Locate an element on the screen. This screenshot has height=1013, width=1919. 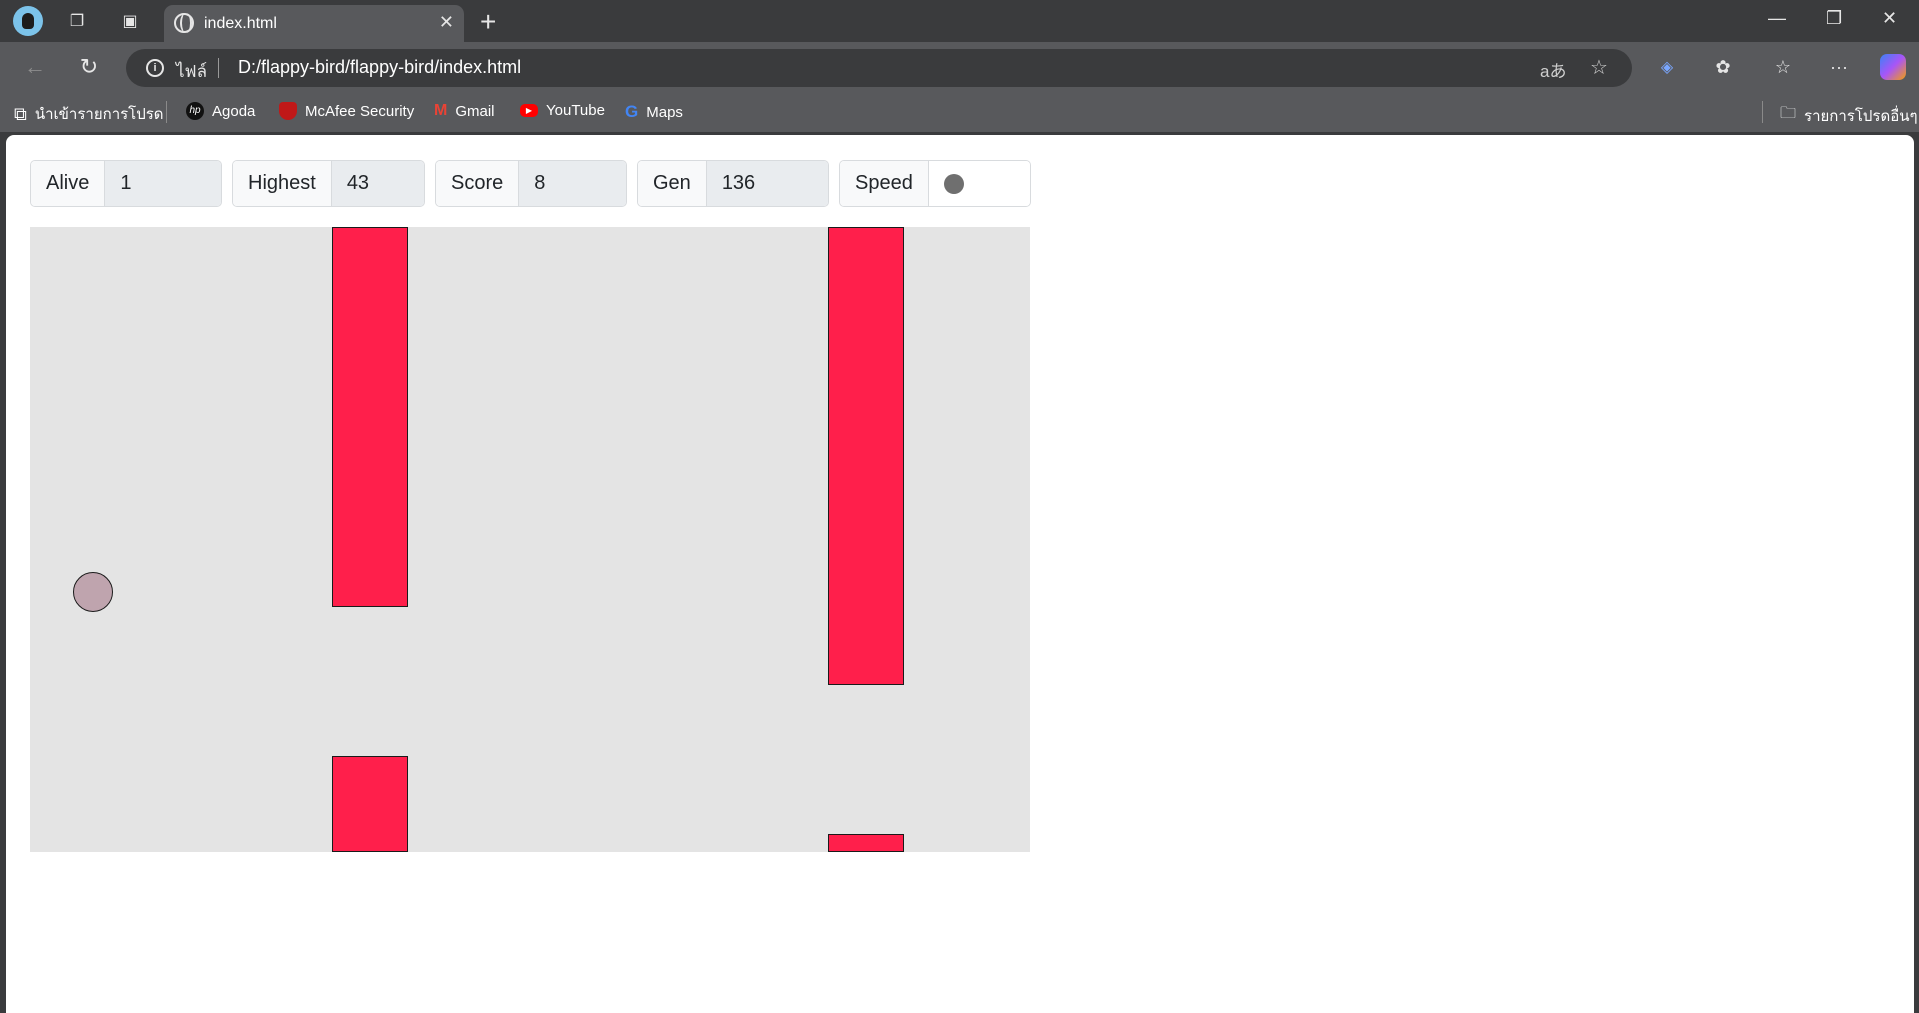
info-icon: i is located at coordinates (155, 68).